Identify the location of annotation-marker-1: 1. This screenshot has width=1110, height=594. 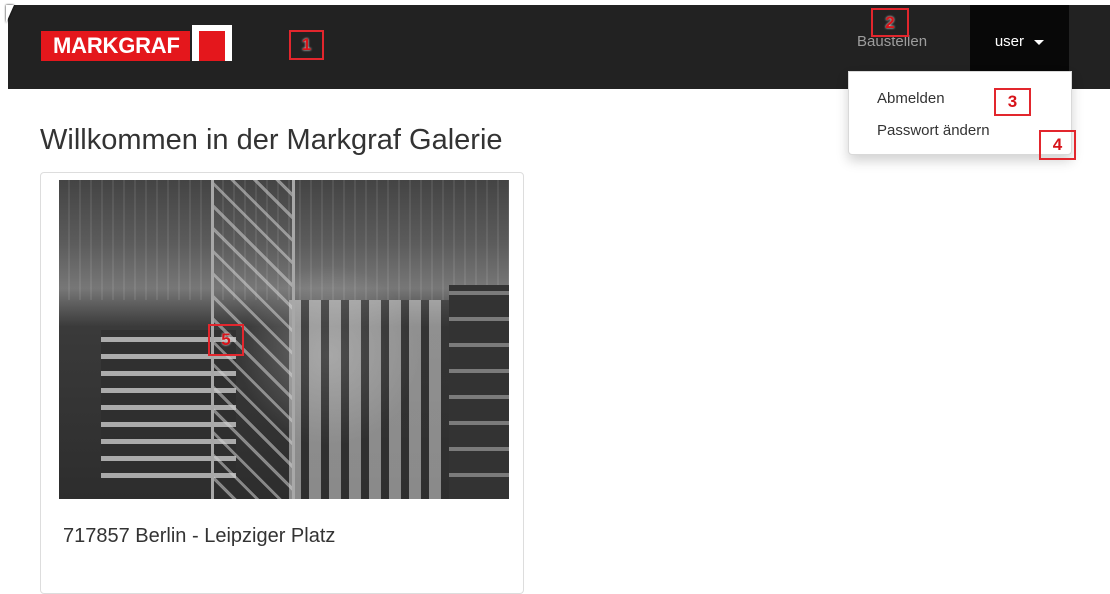
(306, 45).